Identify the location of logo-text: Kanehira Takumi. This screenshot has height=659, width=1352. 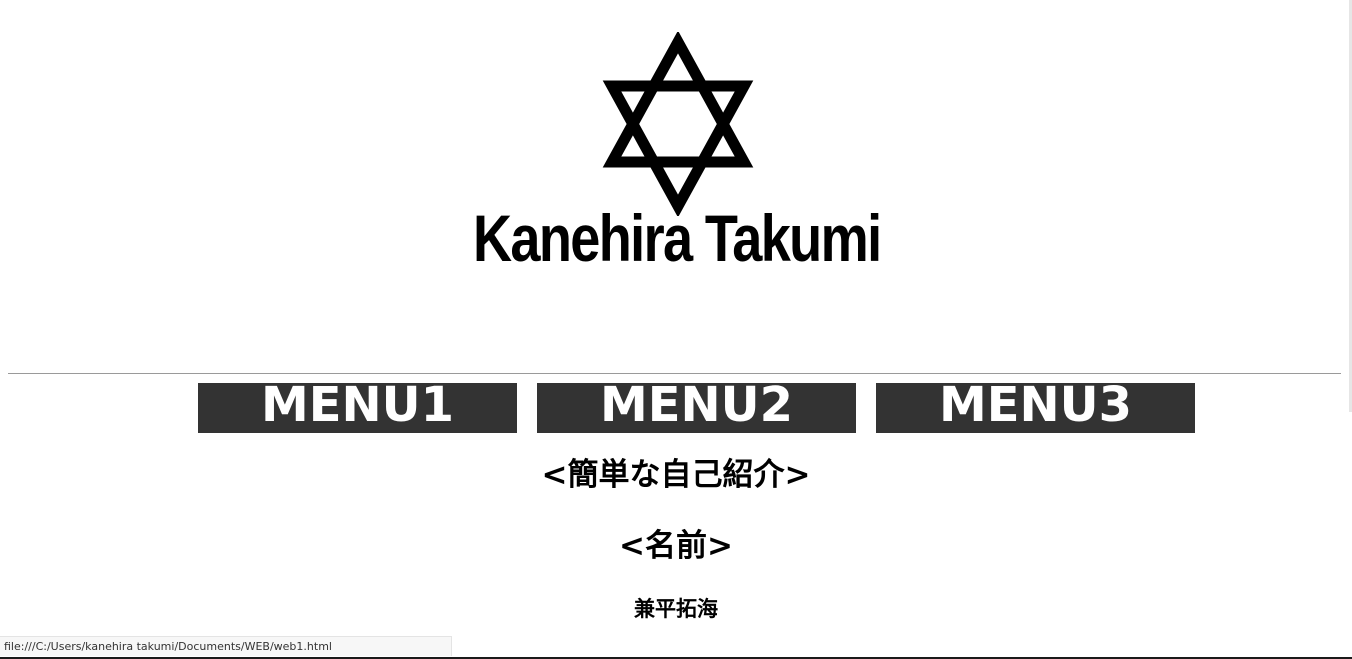
(677, 238).